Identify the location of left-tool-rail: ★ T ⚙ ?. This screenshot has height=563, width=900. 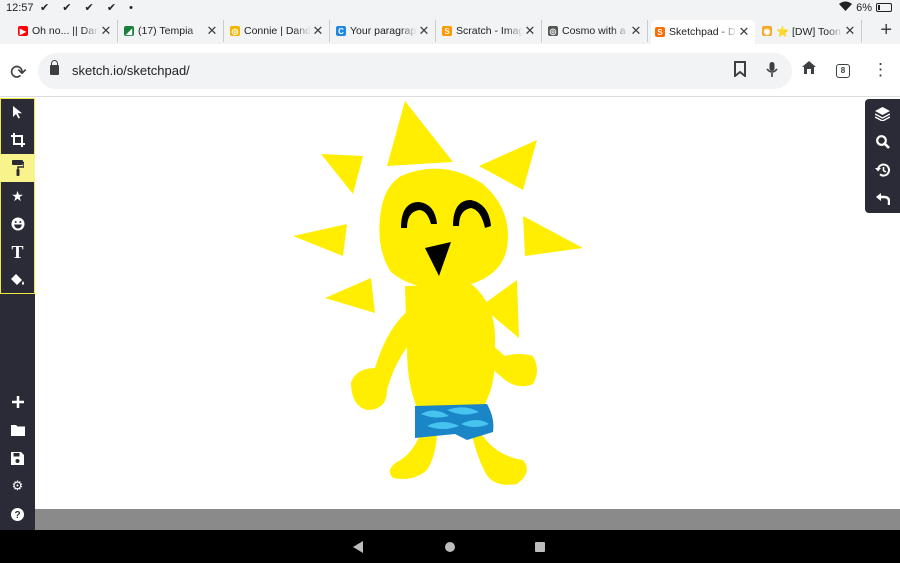
(17, 314).